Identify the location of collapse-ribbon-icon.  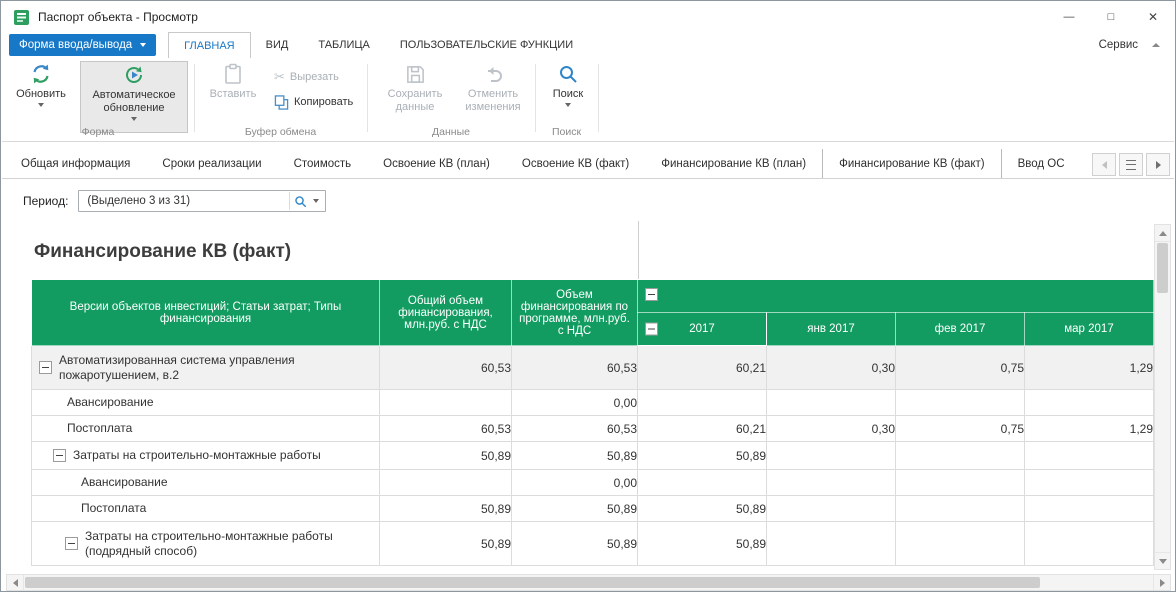
(1156, 45).